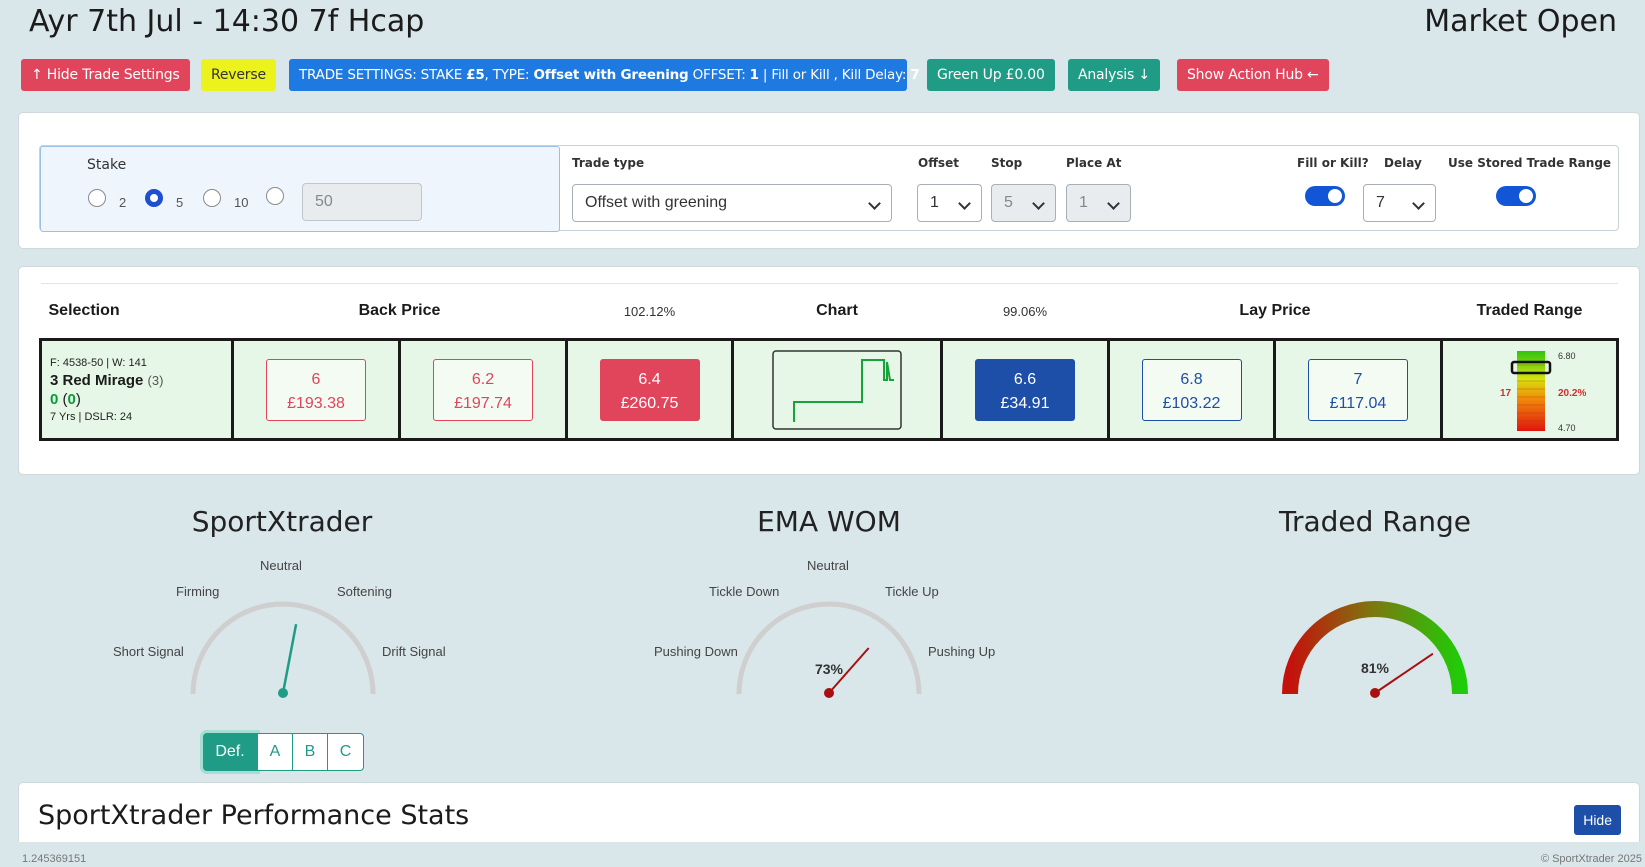 Image resolution: width=1645 pixels, height=867 pixels. What do you see at coordinates (300, 189) in the screenshot?
I see `stake-group: Stake 2 5 10 50` at bounding box center [300, 189].